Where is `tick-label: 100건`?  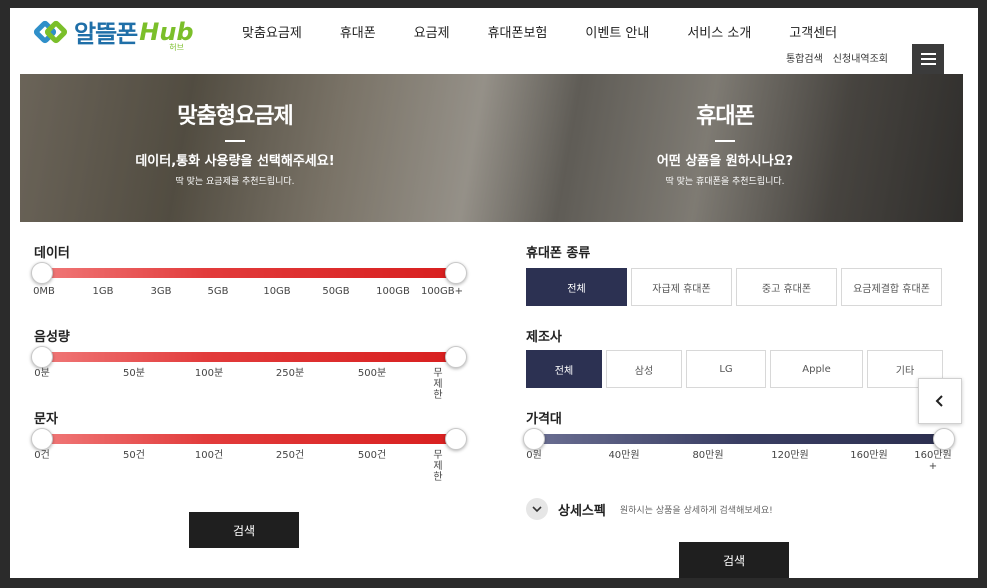
tick-label: 100건 is located at coordinates (209, 455).